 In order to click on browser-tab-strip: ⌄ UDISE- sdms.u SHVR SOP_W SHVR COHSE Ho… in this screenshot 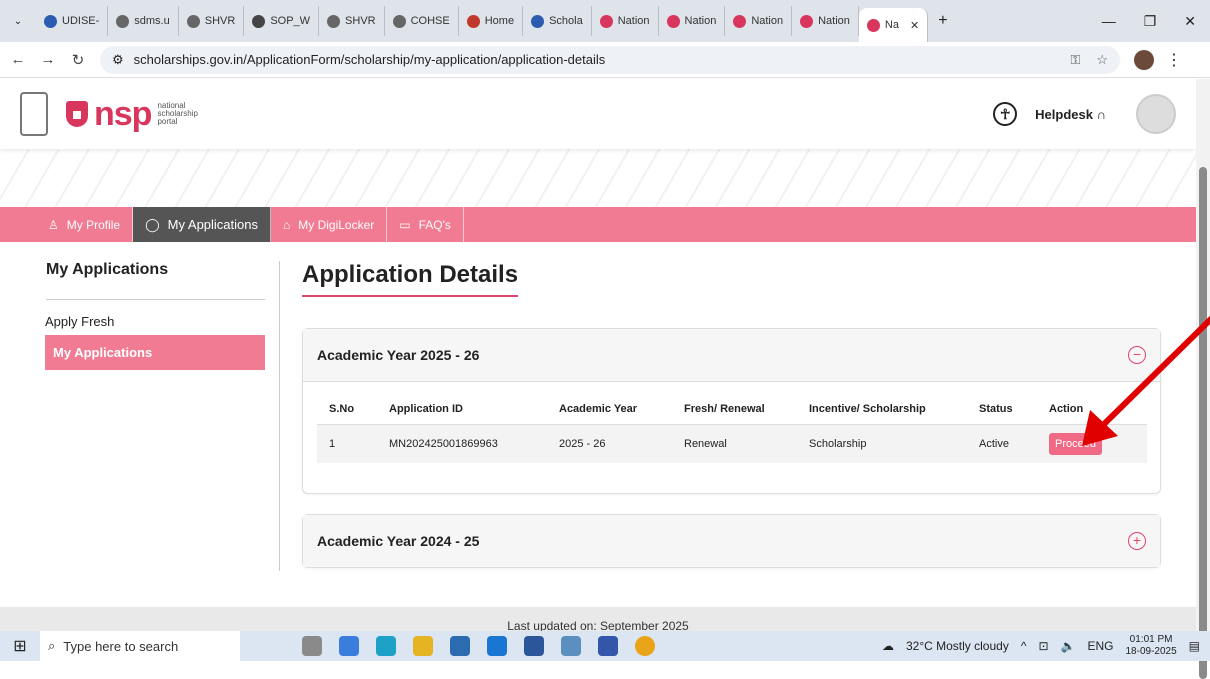, I will do `click(605, 21)`.